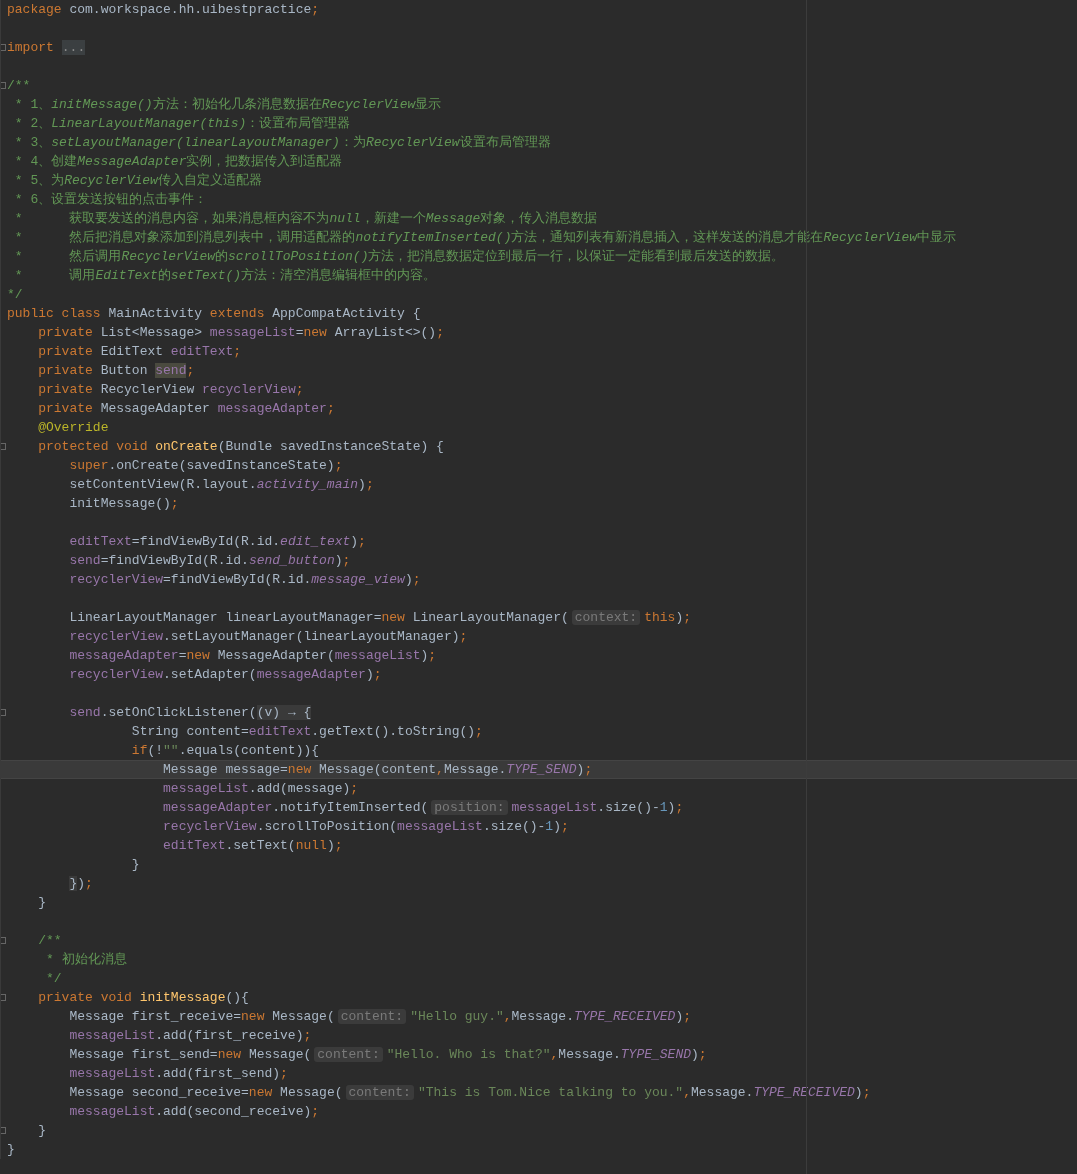  Describe the element at coordinates (237, 104) in the screenshot. I see `doc-comment: 方法：初始化几条消息数据在` at that location.